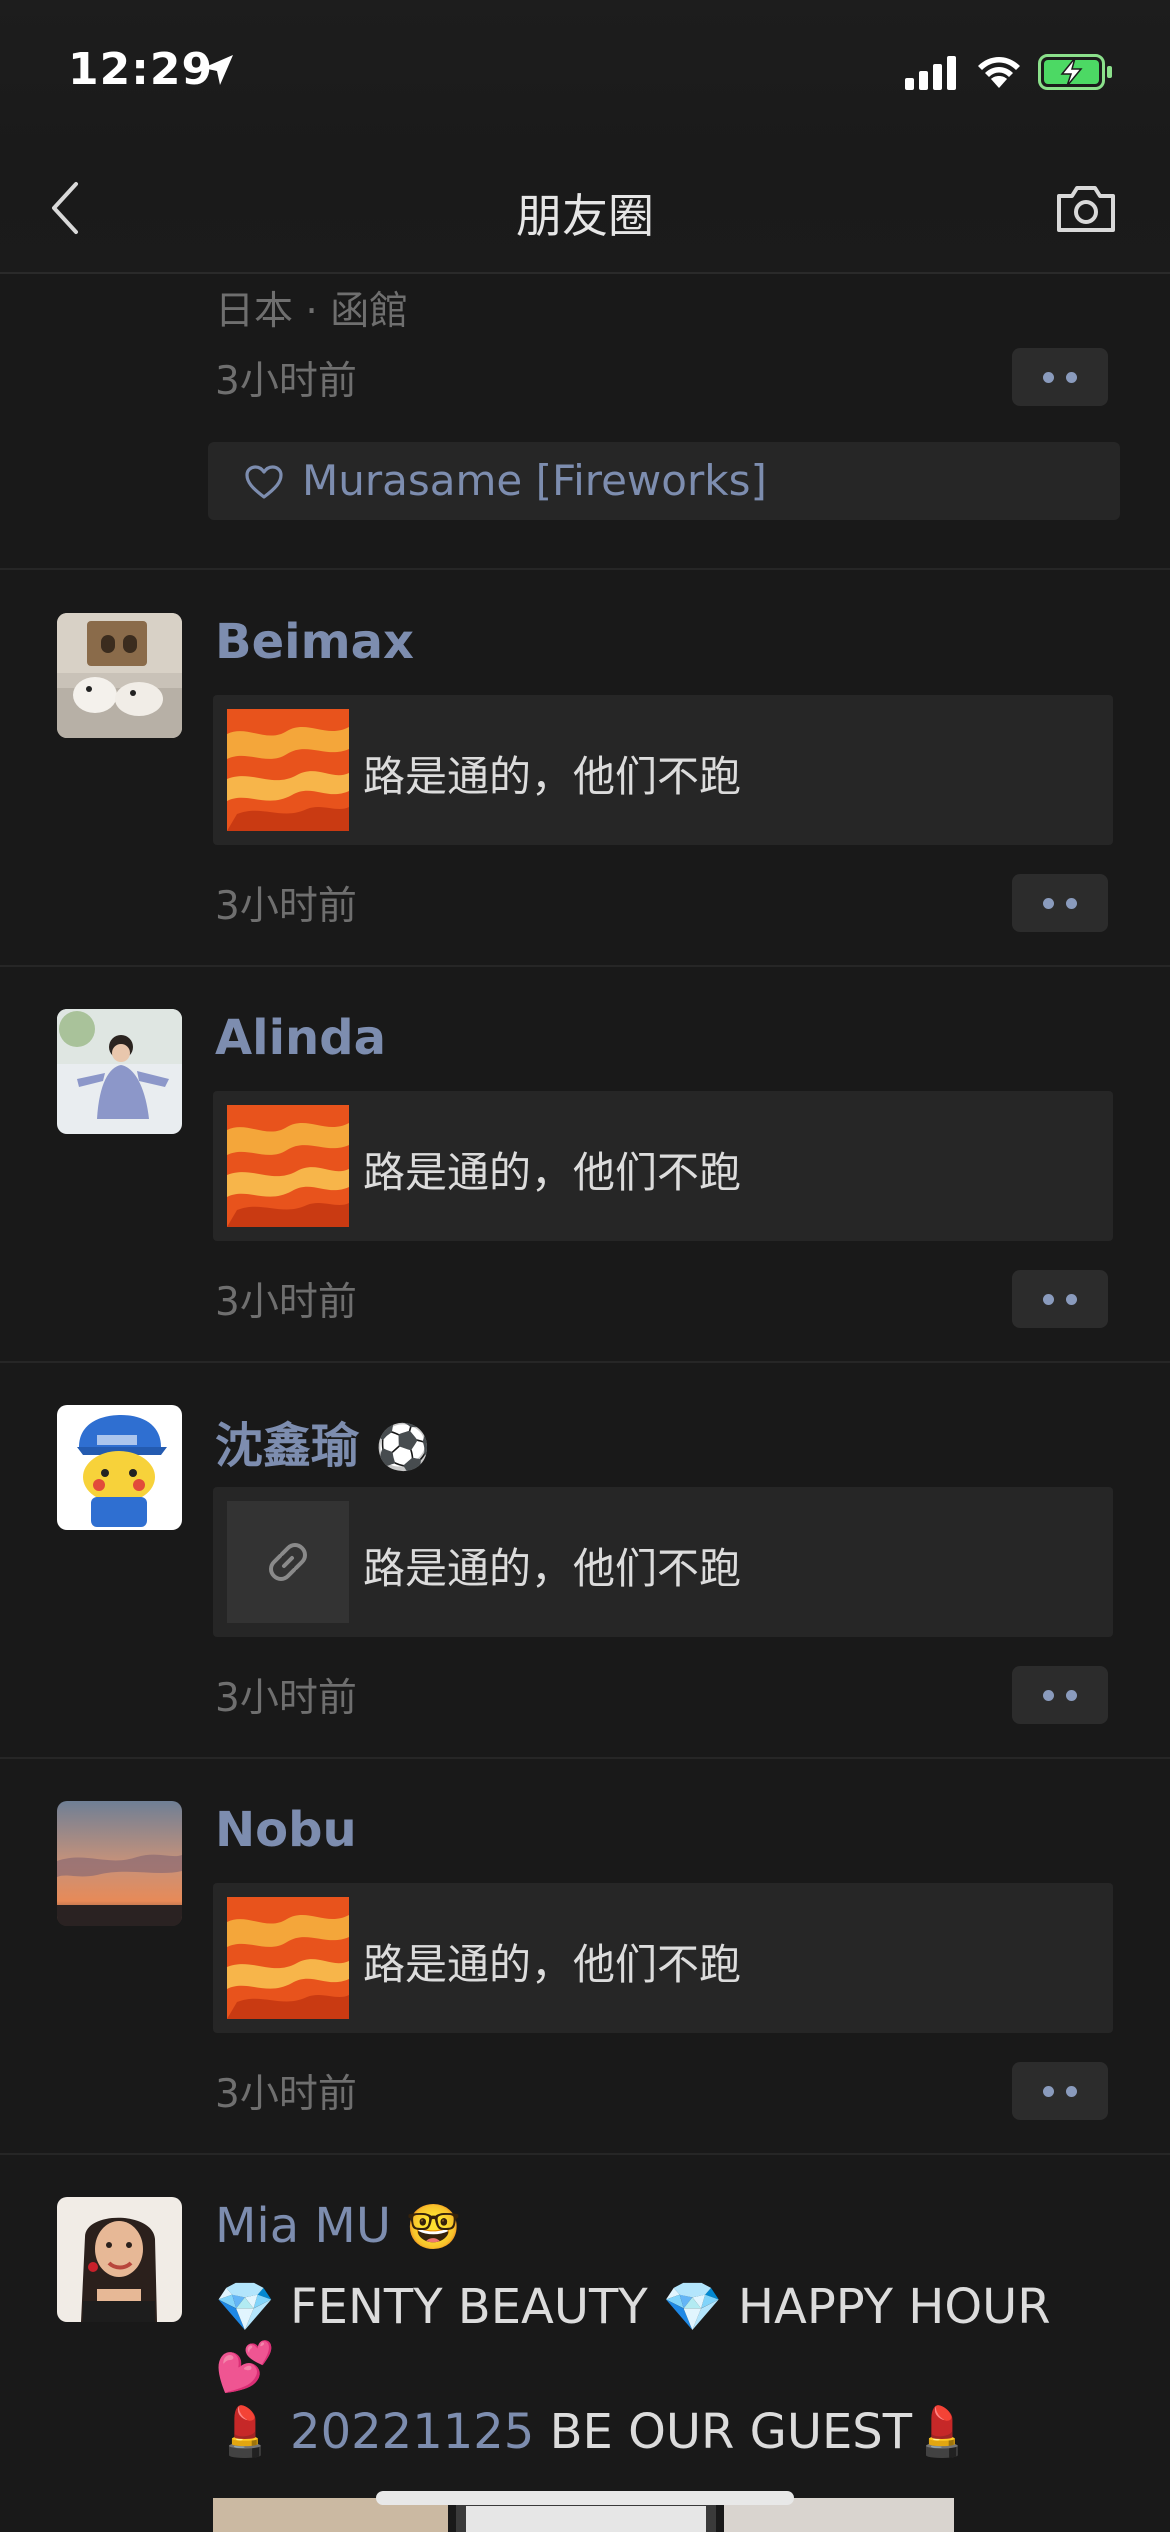 The width and height of the screenshot is (1170, 2532). What do you see at coordinates (930, 73) in the screenshot?
I see `cellular-signal-icon` at bounding box center [930, 73].